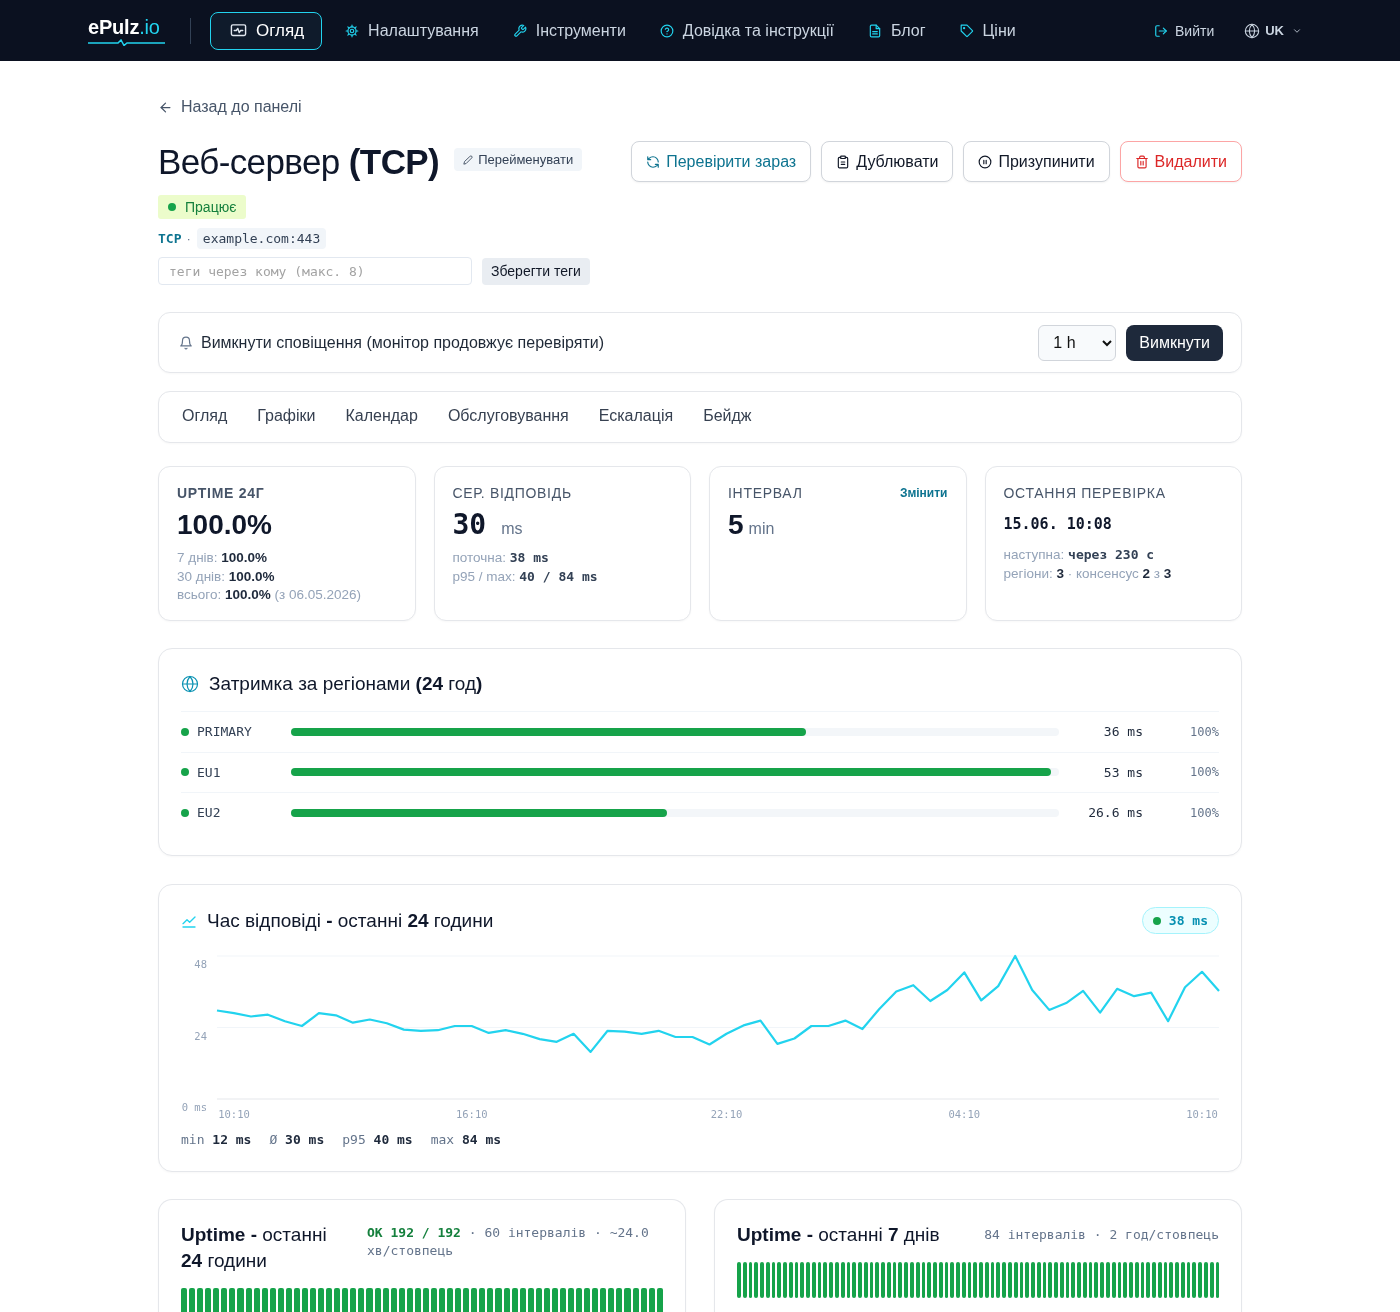  What do you see at coordinates (226, 576) in the screenshot?
I see `stat-detail: 30 днів: 100.0%` at bounding box center [226, 576].